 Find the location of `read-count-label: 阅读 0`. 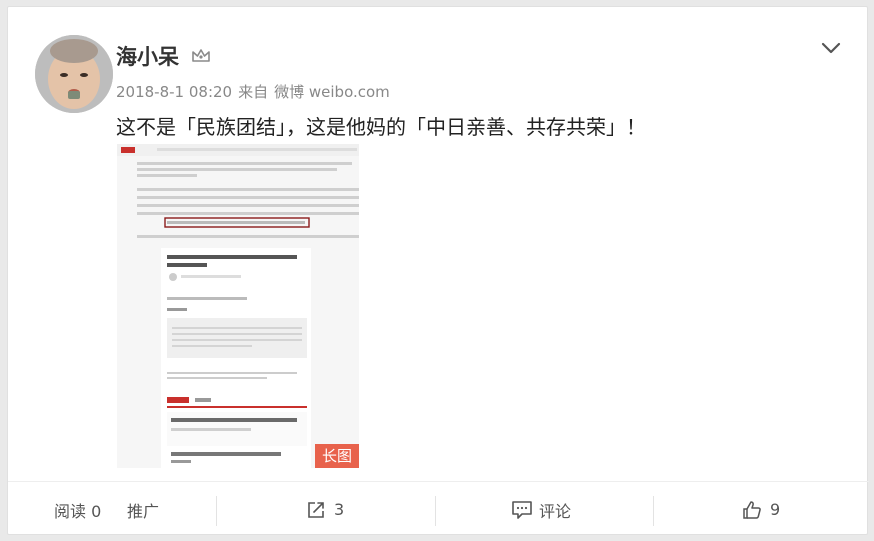

read-count-label: 阅读 0 is located at coordinates (78, 511).